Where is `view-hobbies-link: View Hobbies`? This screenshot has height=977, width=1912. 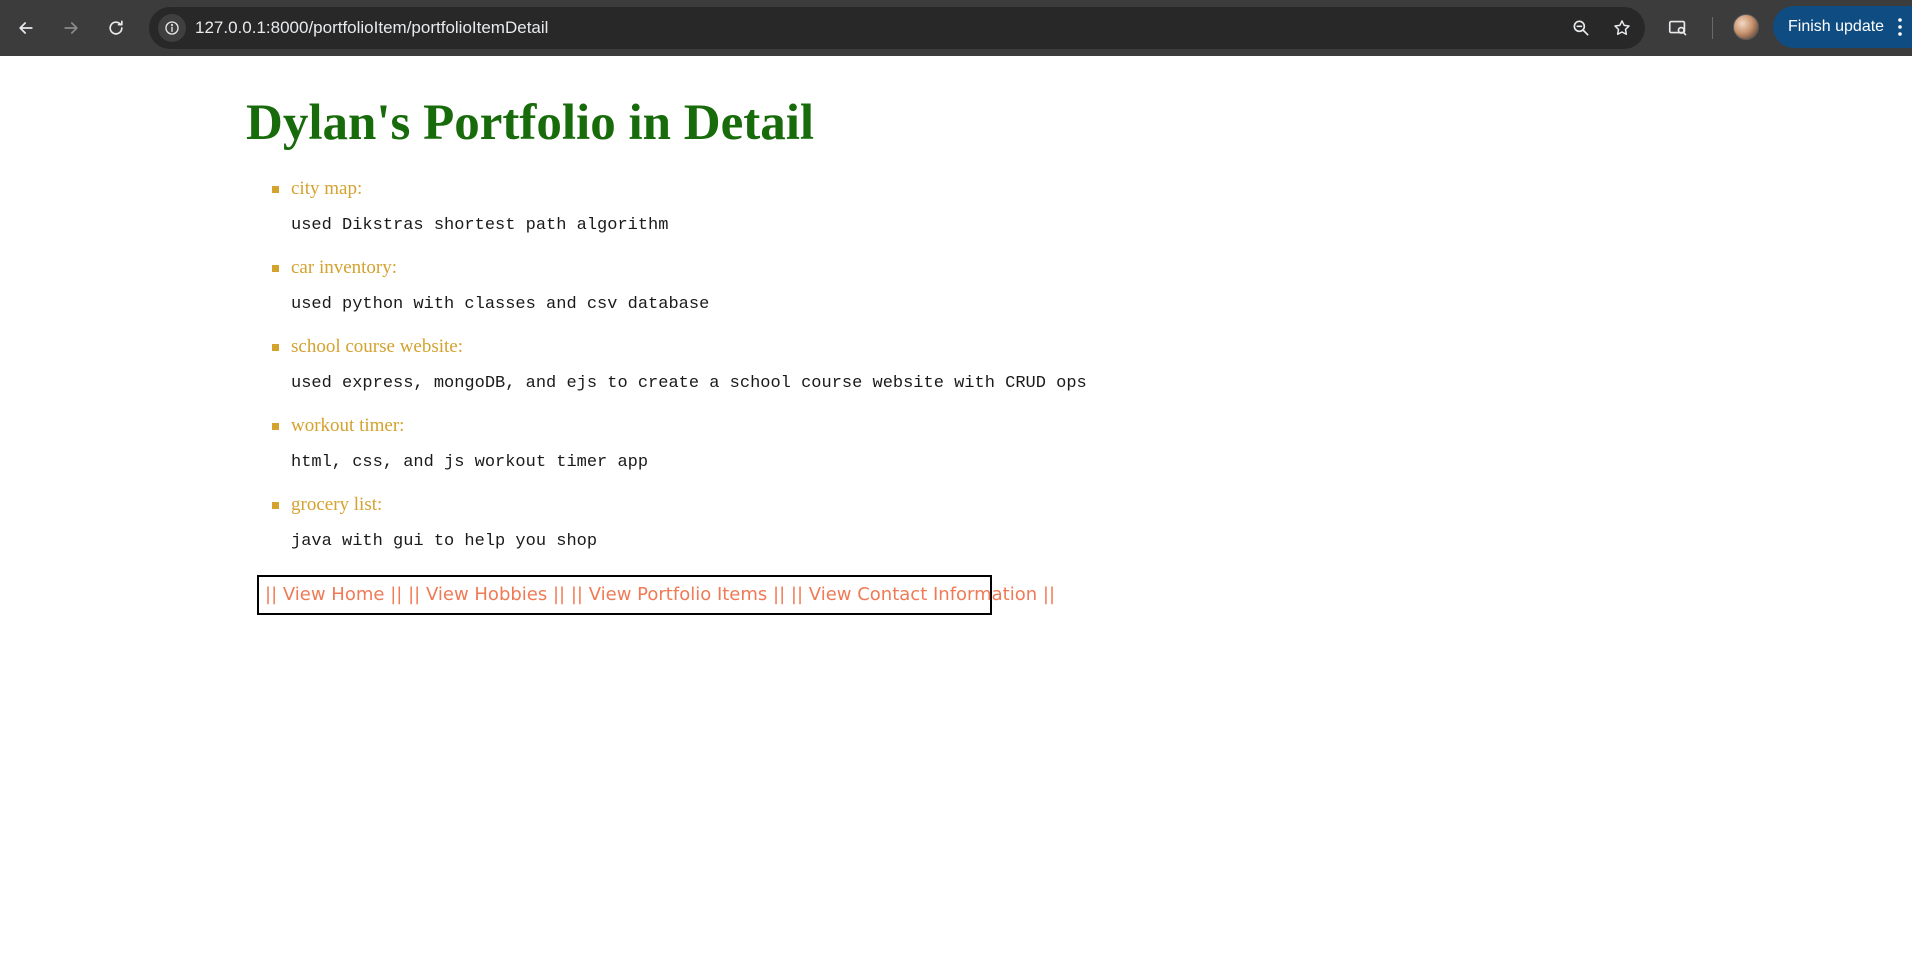 view-hobbies-link: View Hobbies is located at coordinates (486, 594).